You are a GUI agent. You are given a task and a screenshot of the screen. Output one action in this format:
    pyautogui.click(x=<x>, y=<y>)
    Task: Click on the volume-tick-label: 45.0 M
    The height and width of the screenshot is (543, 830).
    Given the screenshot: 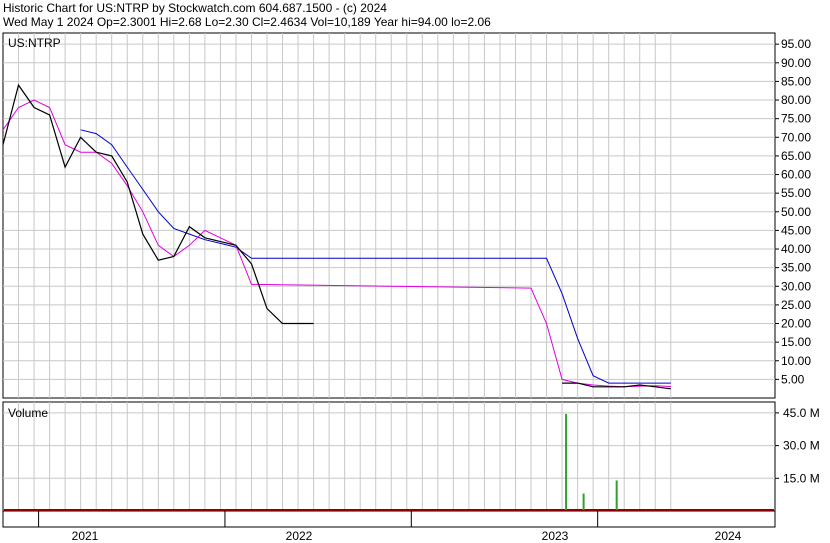 What is the action you would take?
    pyautogui.click(x=801, y=413)
    